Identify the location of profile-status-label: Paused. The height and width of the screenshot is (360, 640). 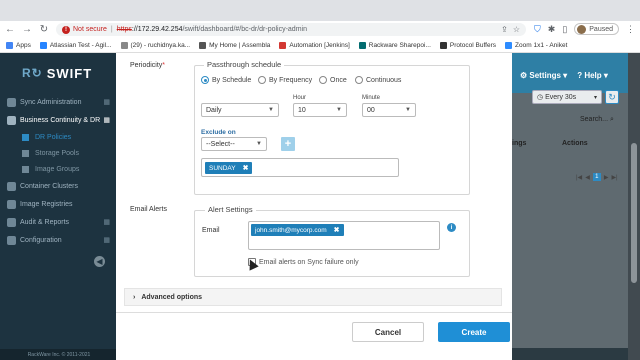
(601, 29).